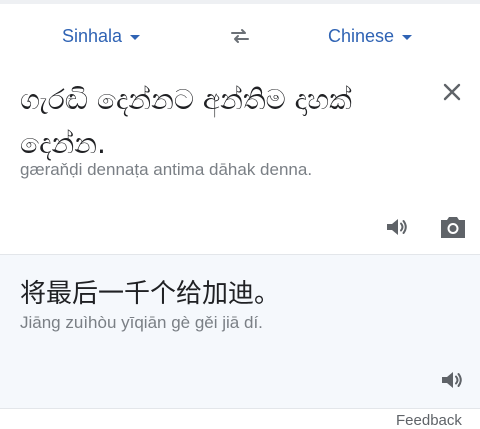 This screenshot has height=429, width=480. Describe the element at coordinates (240, 2) in the screenshot. I see `top-divider` at that location.